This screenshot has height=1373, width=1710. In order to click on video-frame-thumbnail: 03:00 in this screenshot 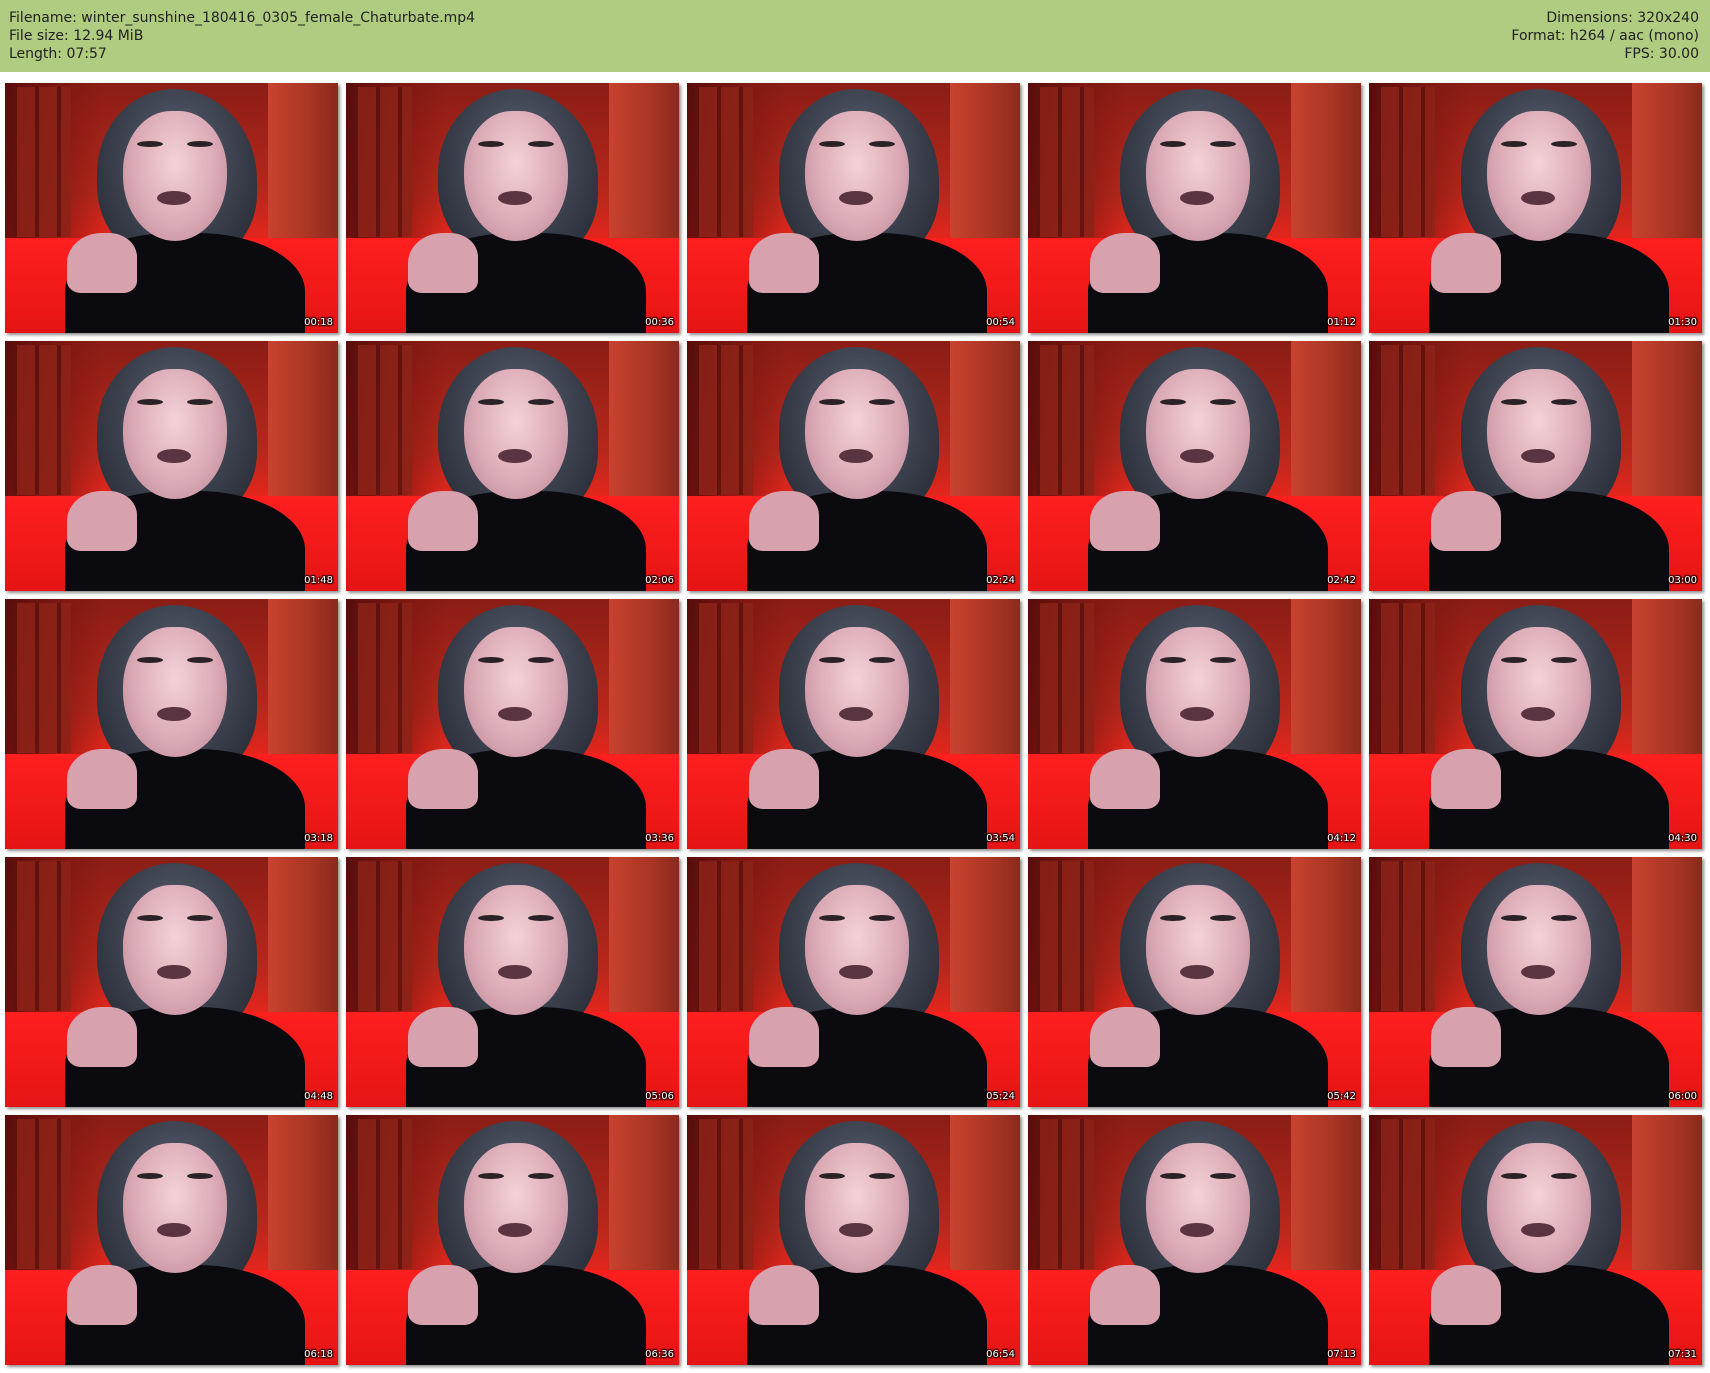, I will do `click(1535, 466)`.